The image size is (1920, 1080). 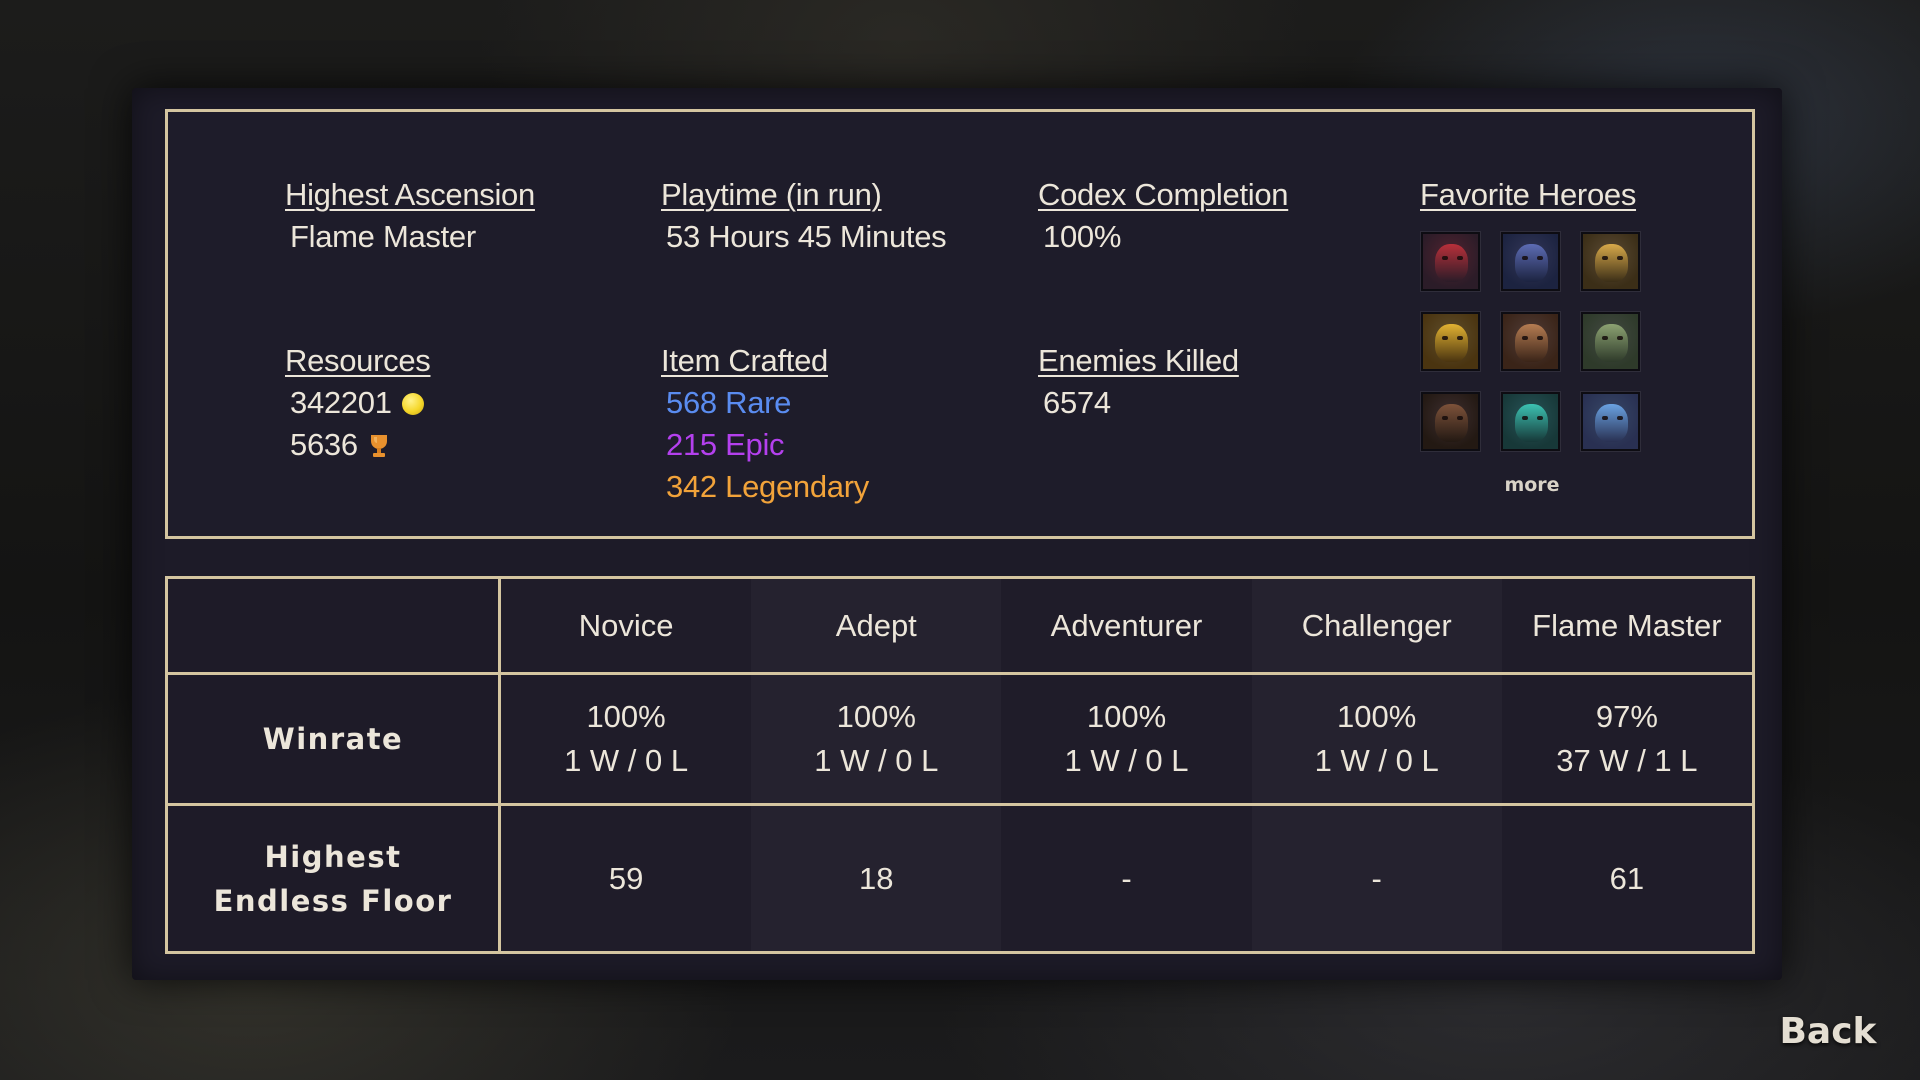 What do you see at coordinates (1126, 627) in the screenshot?
I see `column-header-adventurer: Adventurer` at bounding box center [1126, 627].